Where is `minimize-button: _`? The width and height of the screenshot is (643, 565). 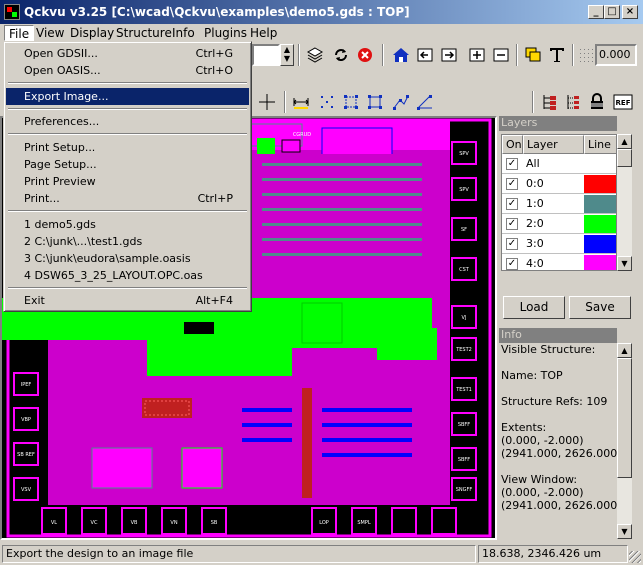 minimize-button: _ is located at coordinates (596, 12).